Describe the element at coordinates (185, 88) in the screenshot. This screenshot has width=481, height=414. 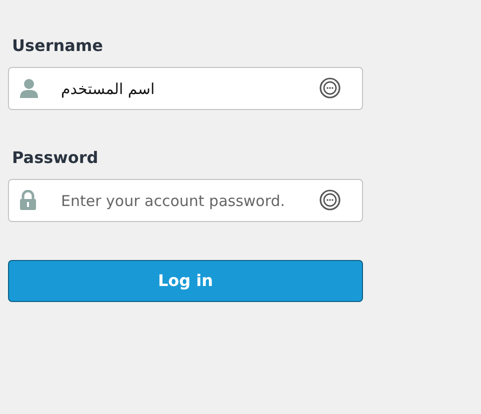
I see `input-field: اسم المستخدم` at that location.